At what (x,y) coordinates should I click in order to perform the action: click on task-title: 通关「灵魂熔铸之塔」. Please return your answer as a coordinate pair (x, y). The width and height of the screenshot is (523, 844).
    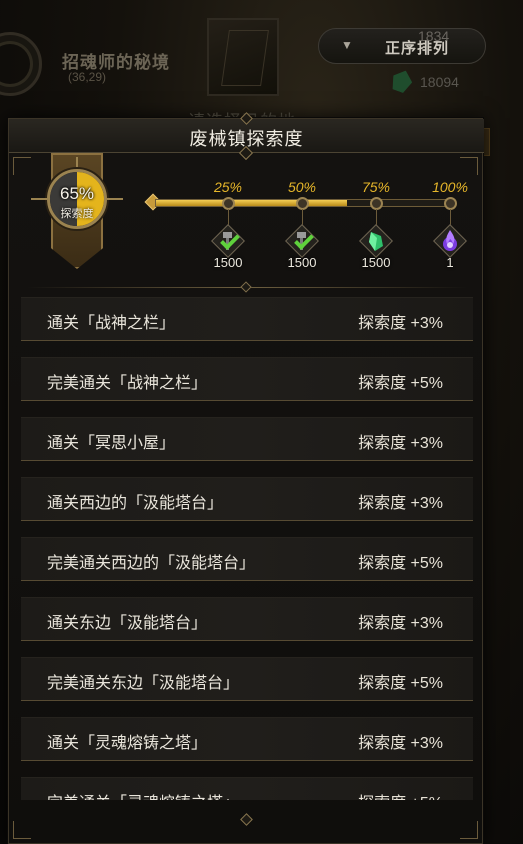
    Looking at the image, I should click on (127, 743).